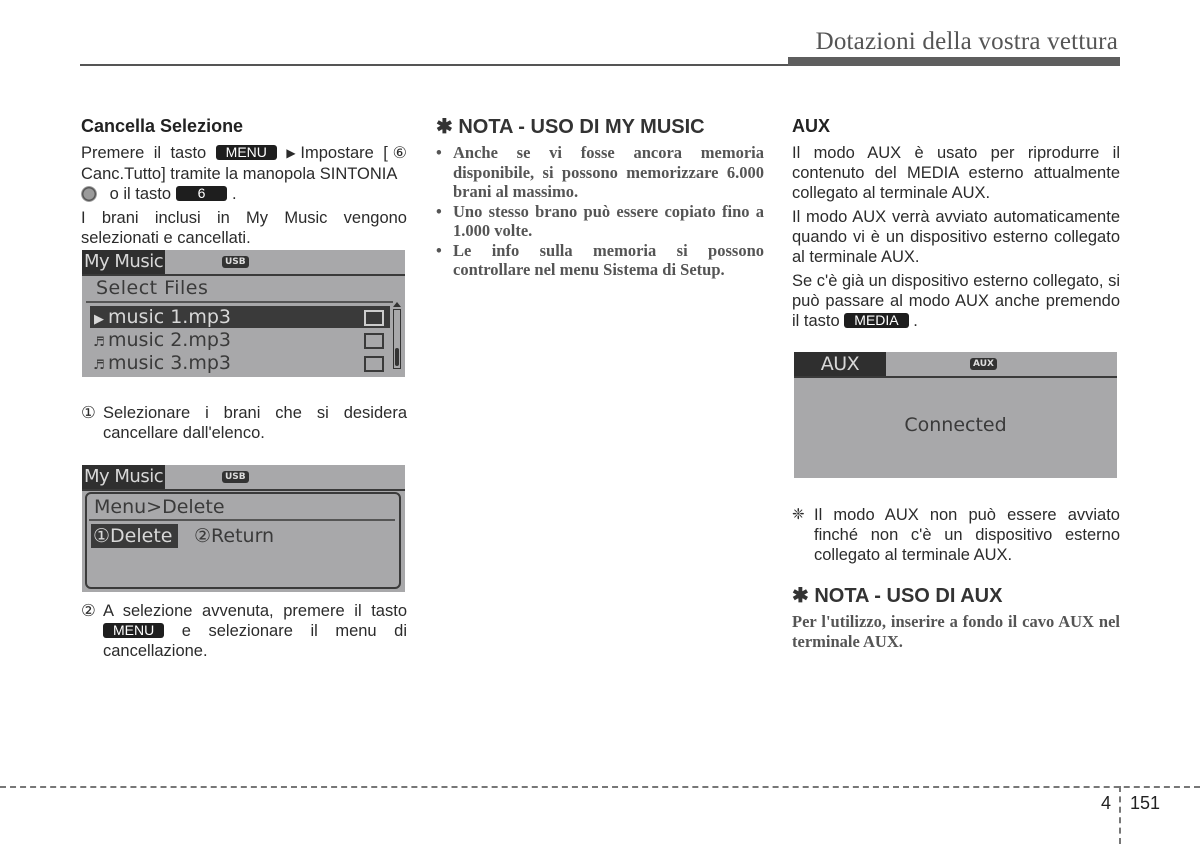  Describe the element at coordinates (397, 304) in the screenshot. I see `scroll-up-icon` at that location.